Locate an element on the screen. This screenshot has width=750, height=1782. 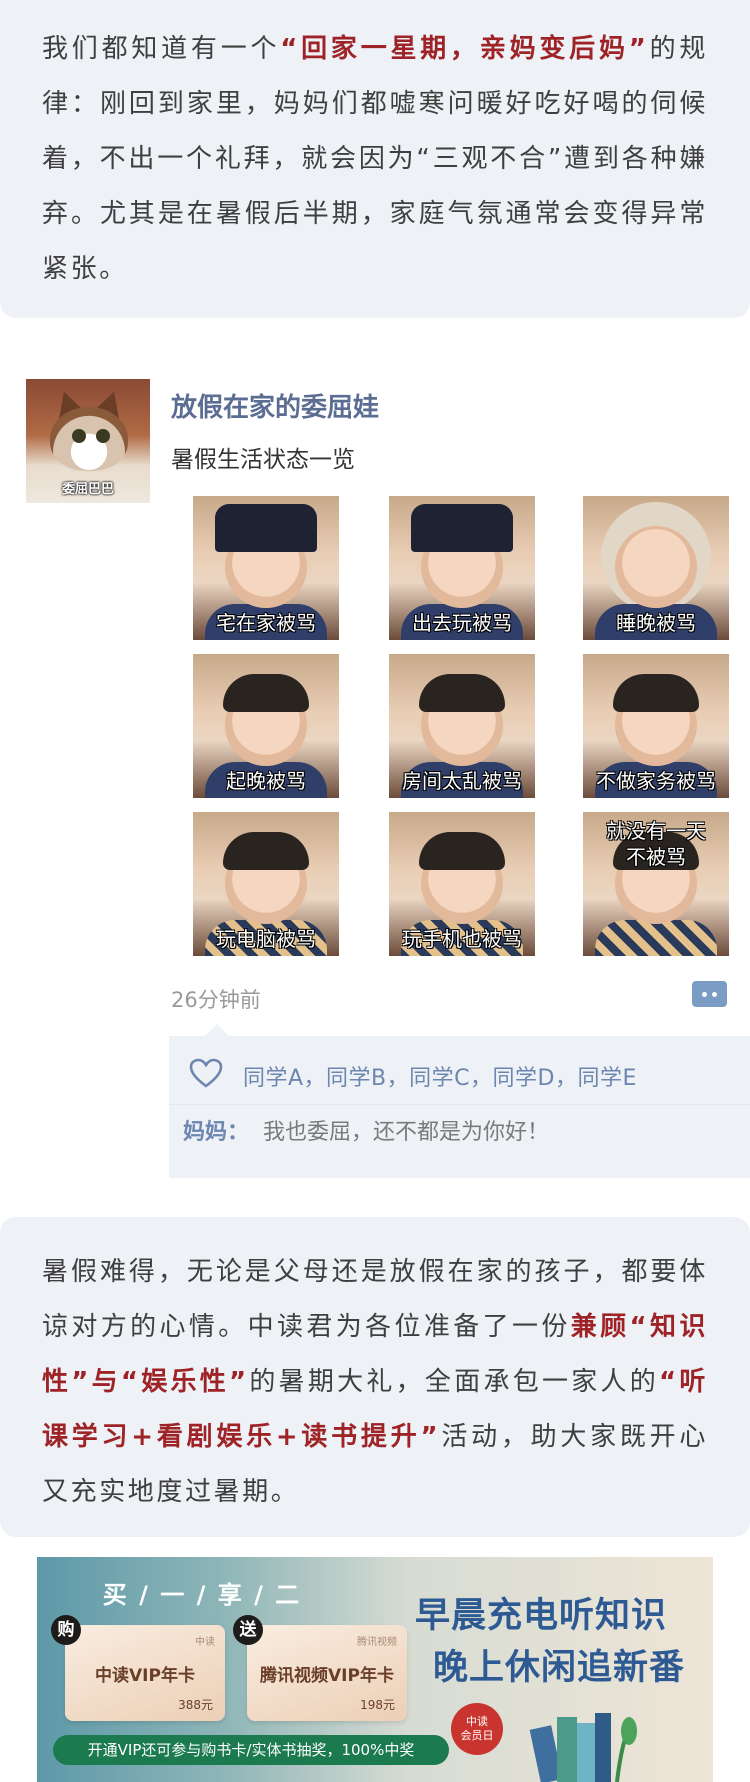
outro-text-2: 的暑期大礼，全面承包一家人的 is located at coordinates (454, 1382).